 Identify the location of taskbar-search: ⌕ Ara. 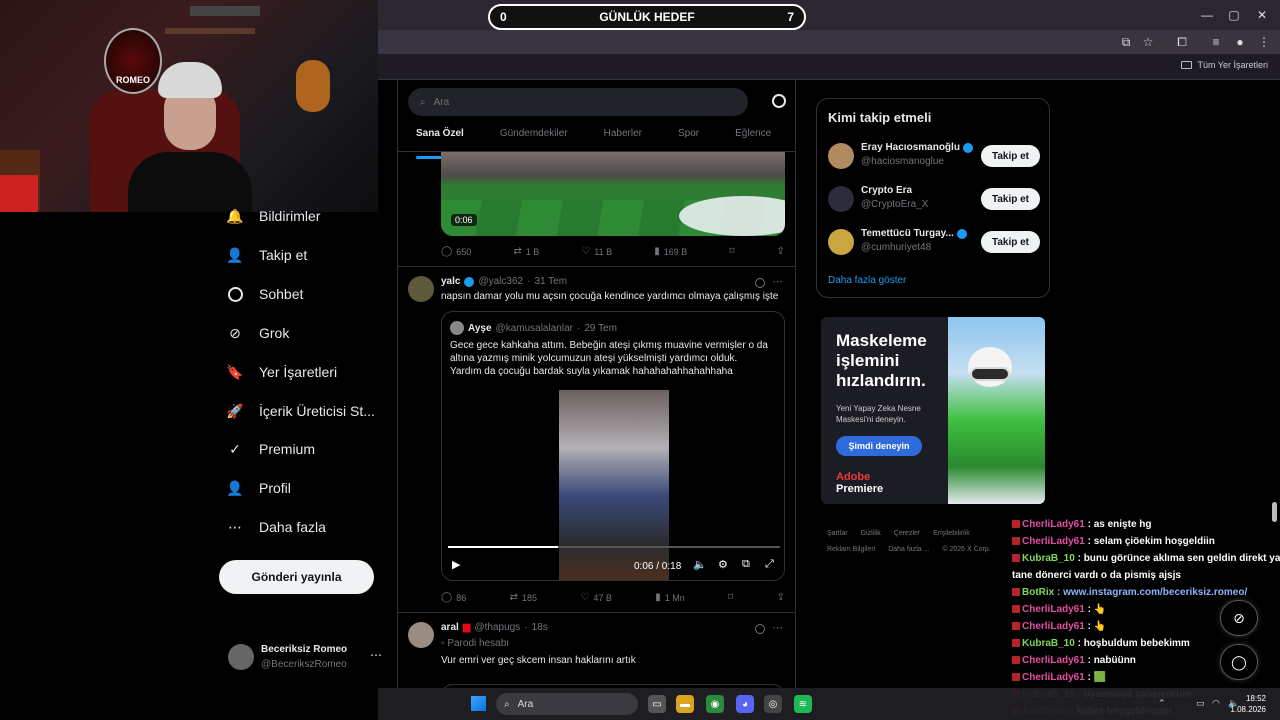
(567, 704).